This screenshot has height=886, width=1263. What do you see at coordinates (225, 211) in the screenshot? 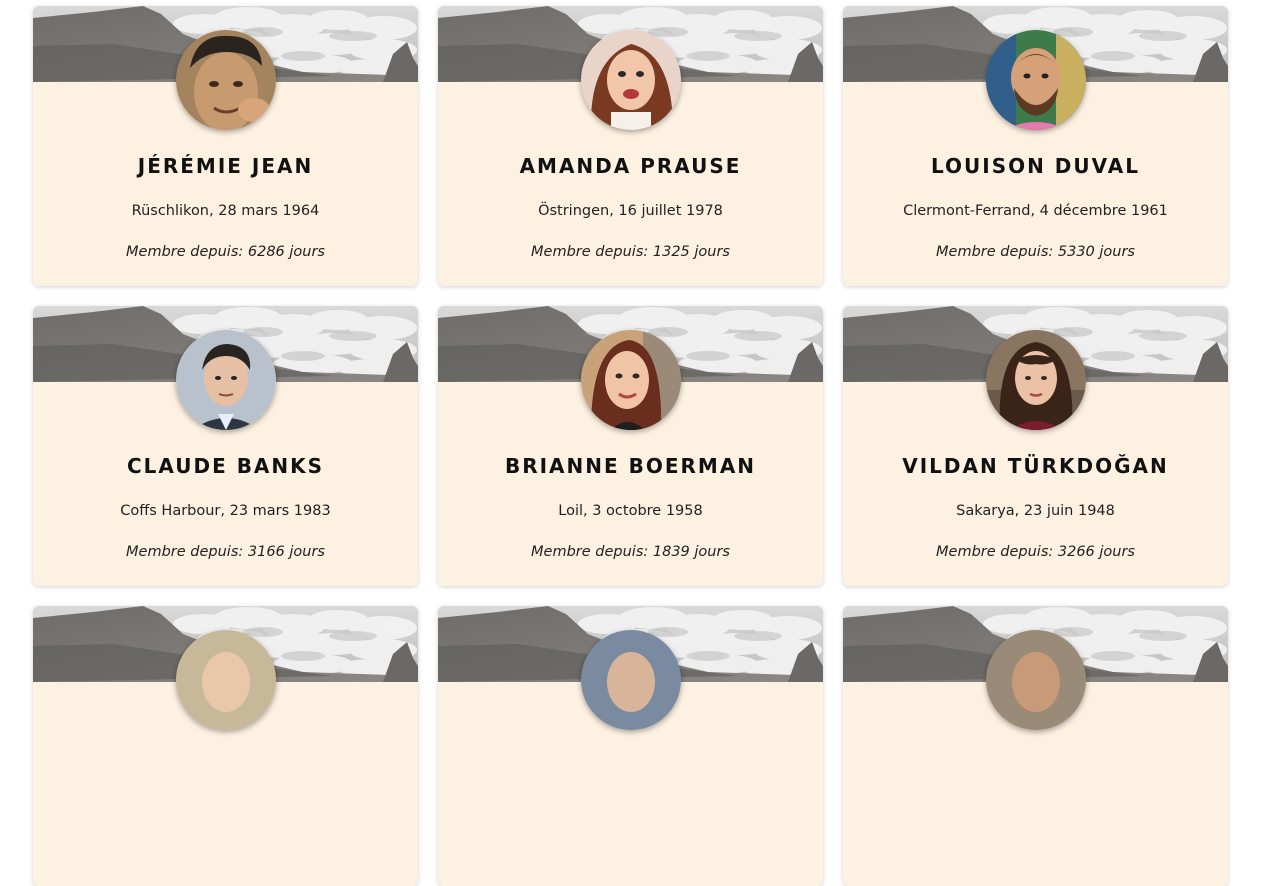
I see `member-birthplace-date: Rüschlikon, 28 mars 1964` at bounding box center [225, 211].